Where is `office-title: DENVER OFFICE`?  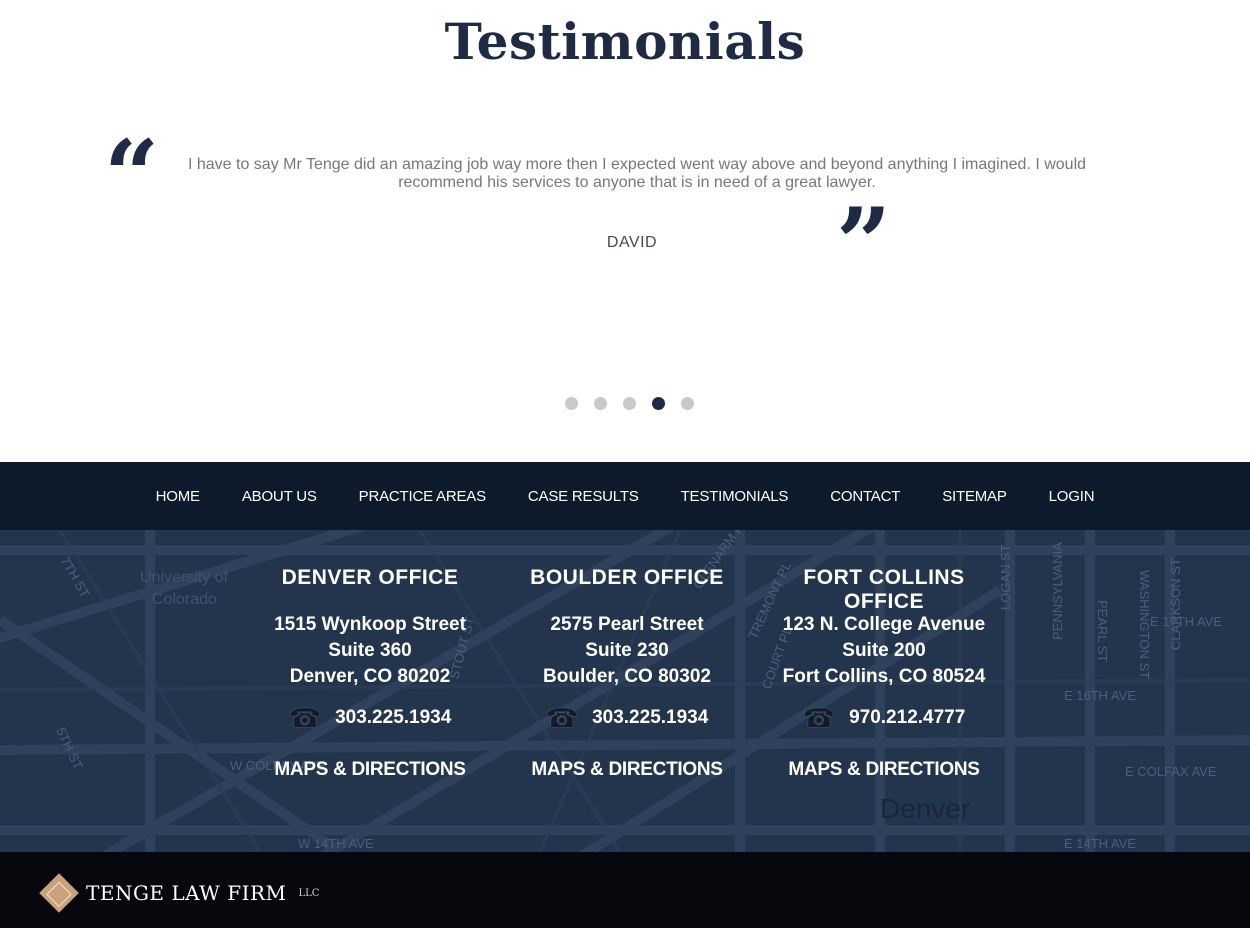
office-title: DENVER OFFICE is located at coordinates (370, 577).